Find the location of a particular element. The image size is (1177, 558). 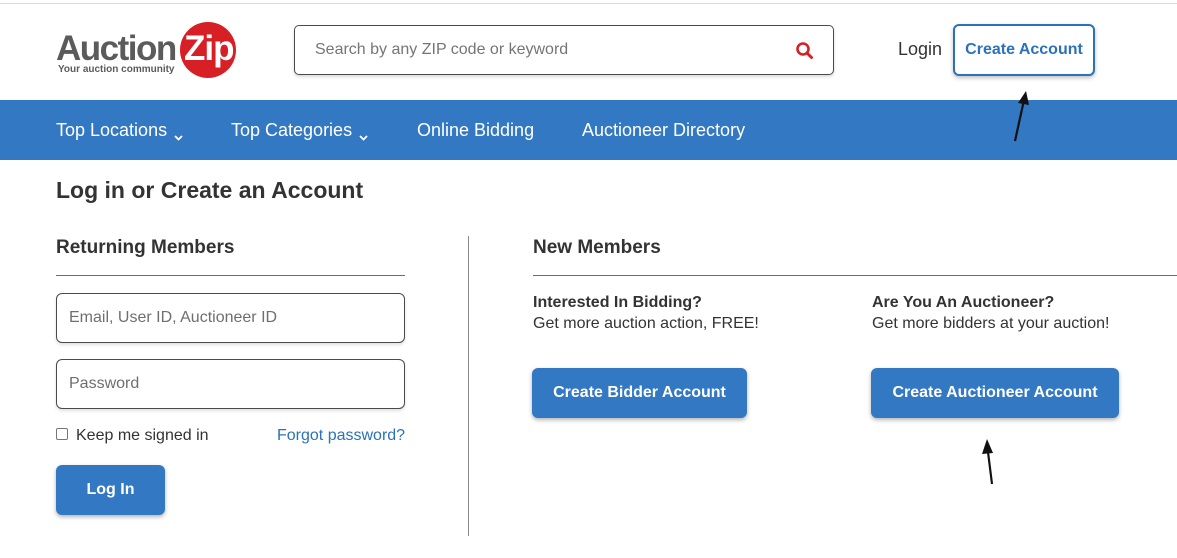

nav-online-bidding: Online Bidding is located at coordinates (475, 130).